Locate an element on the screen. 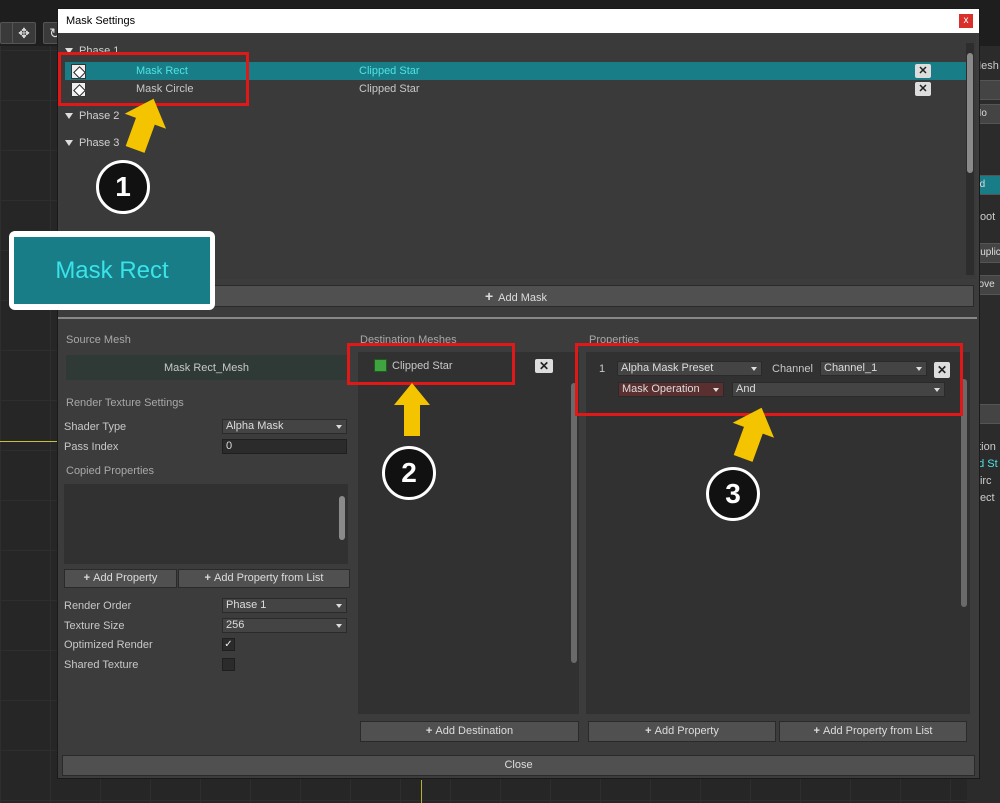 Image resolution: width=1000 pixels, height=803 pixels. mask-list-scrollbar is located at coordinates (970, 159).